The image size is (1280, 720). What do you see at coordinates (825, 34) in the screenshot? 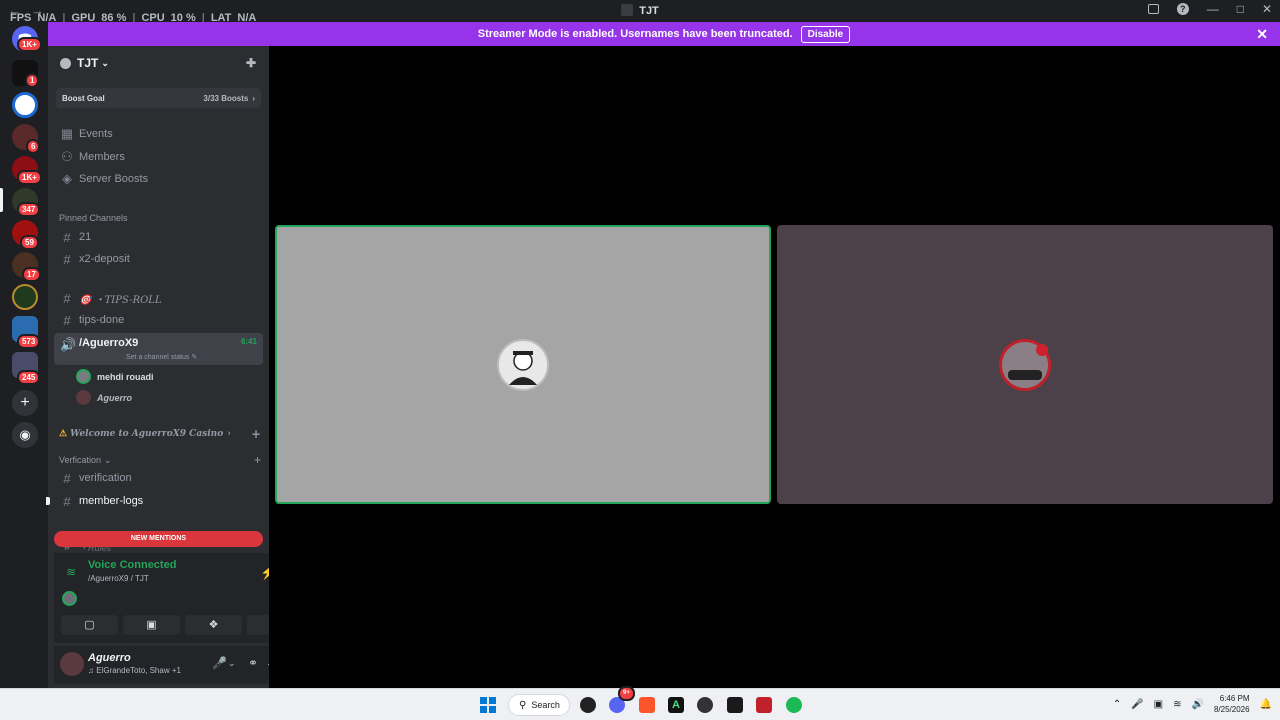
I see `disable-streamer-mode-button: Disable` at bounding box center [825, 34].